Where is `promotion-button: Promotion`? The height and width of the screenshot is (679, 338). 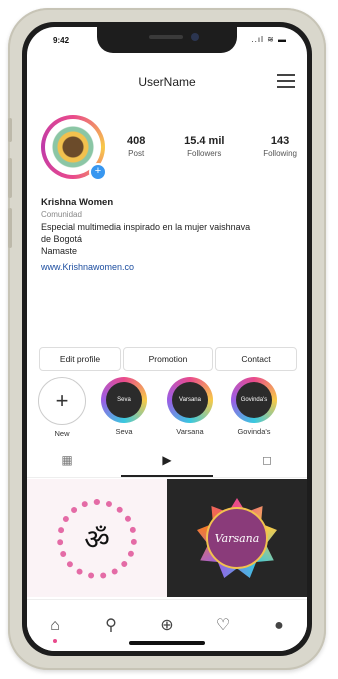 promotion-button: Promotion is located at coordinates (168, 359).